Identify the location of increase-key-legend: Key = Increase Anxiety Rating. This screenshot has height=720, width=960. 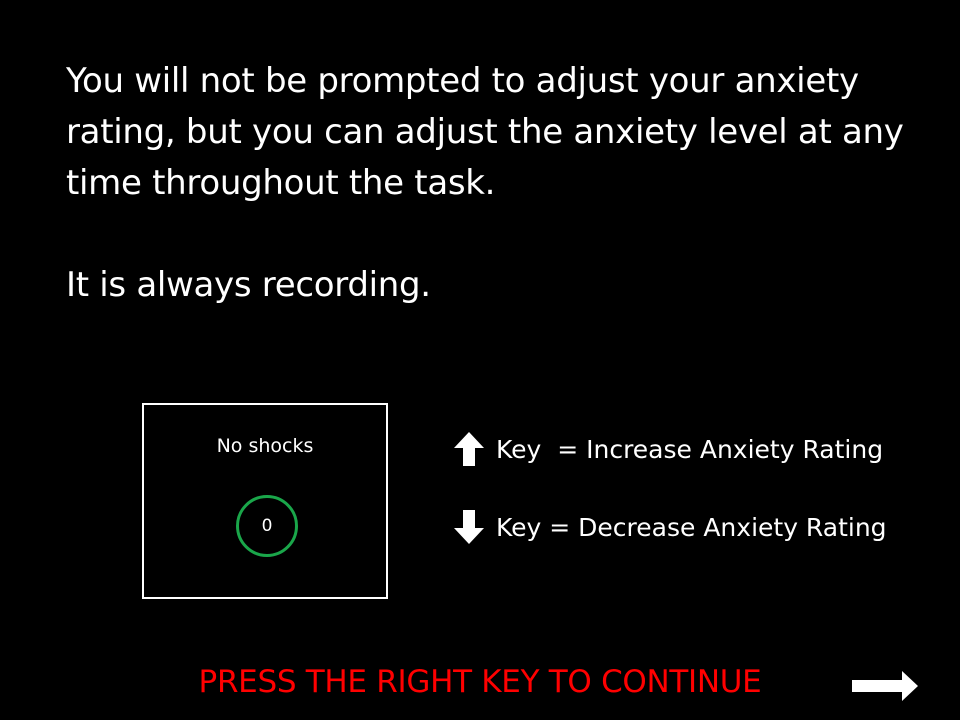
(667, 449).